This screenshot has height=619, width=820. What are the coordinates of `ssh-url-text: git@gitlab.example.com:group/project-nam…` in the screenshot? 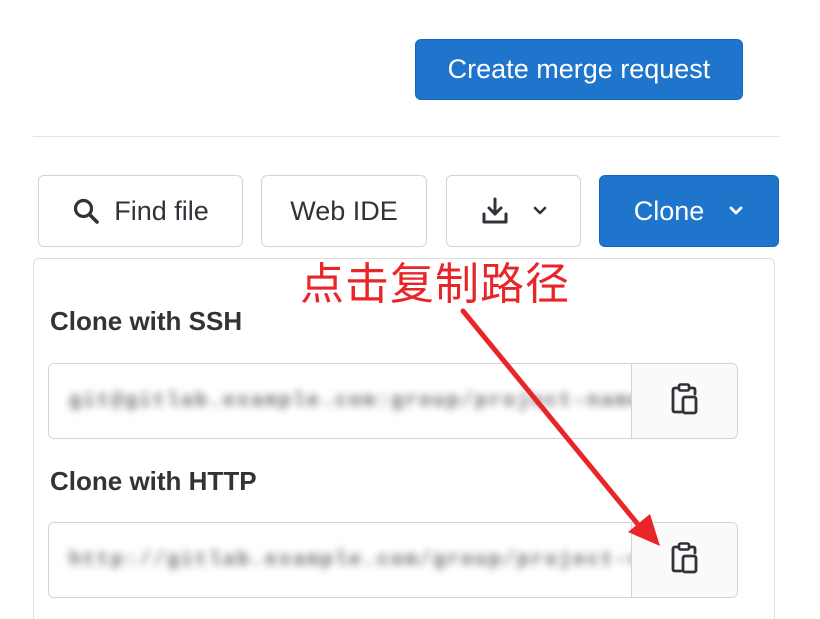 It's located at (350, 401).